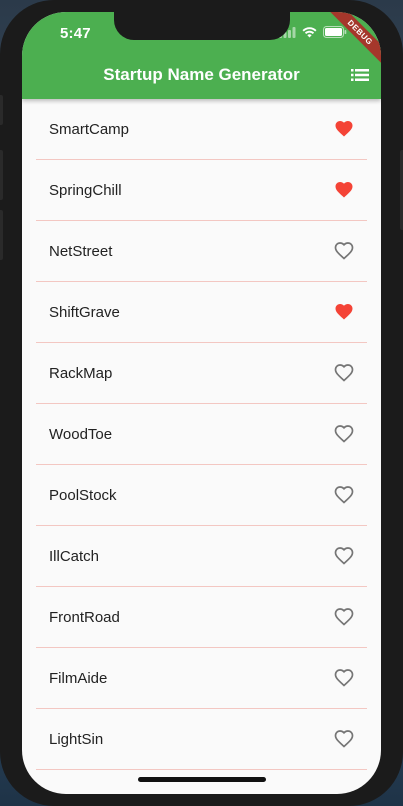 The image size is (403, 806). What do you see at coordinates (1, 175) in the screenshot?
I see `side-button-volume-up` at bounding box center [1, 175].